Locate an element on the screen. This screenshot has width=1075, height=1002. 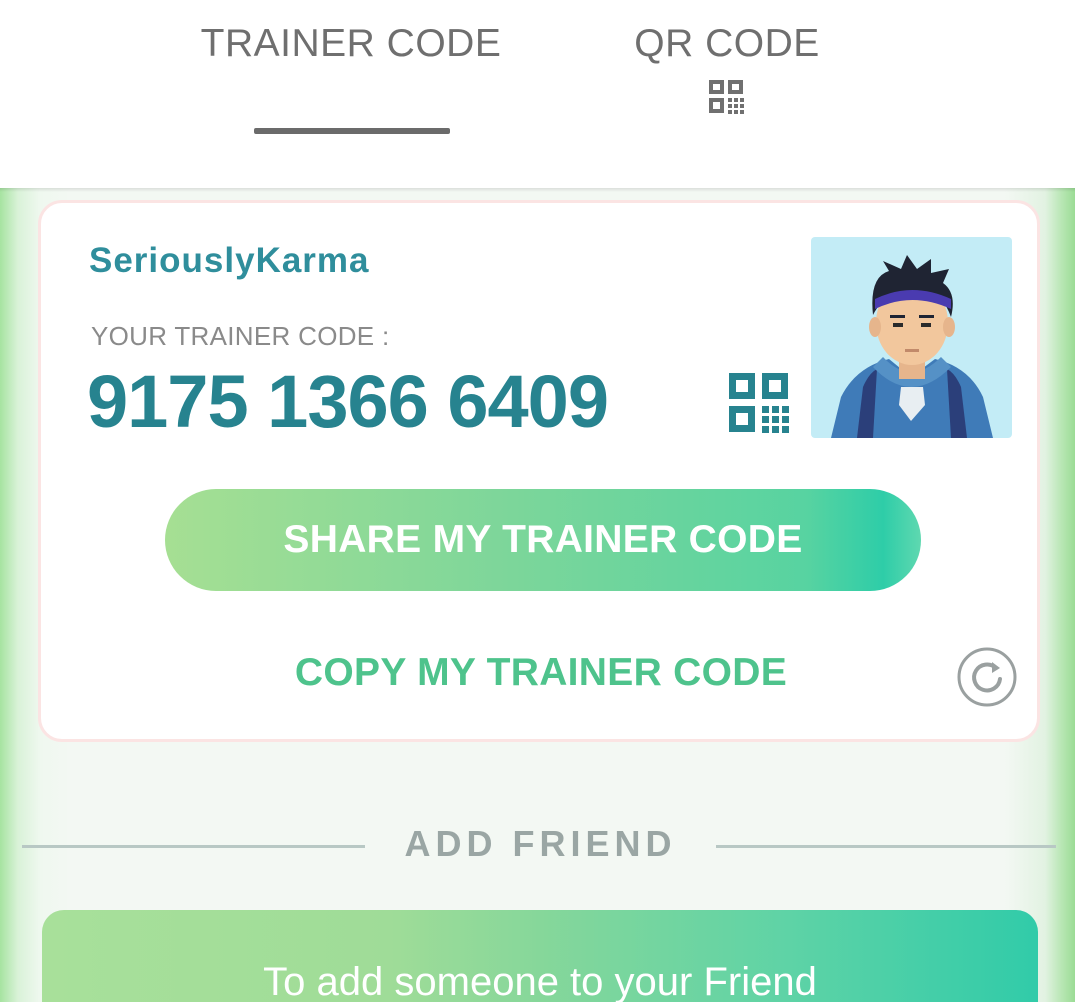
active-tab-indicator is located at coordinates (352, 131).